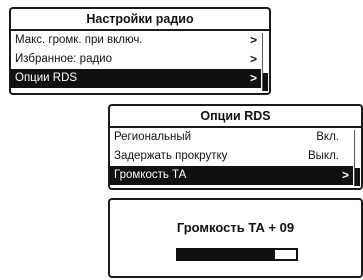 This screenshot has height=280, width=363. What do you see at coordinates (235, 117) in the screenshot?
I see `rds-options-title: Опции RDS` at bounding box center [235, 117].